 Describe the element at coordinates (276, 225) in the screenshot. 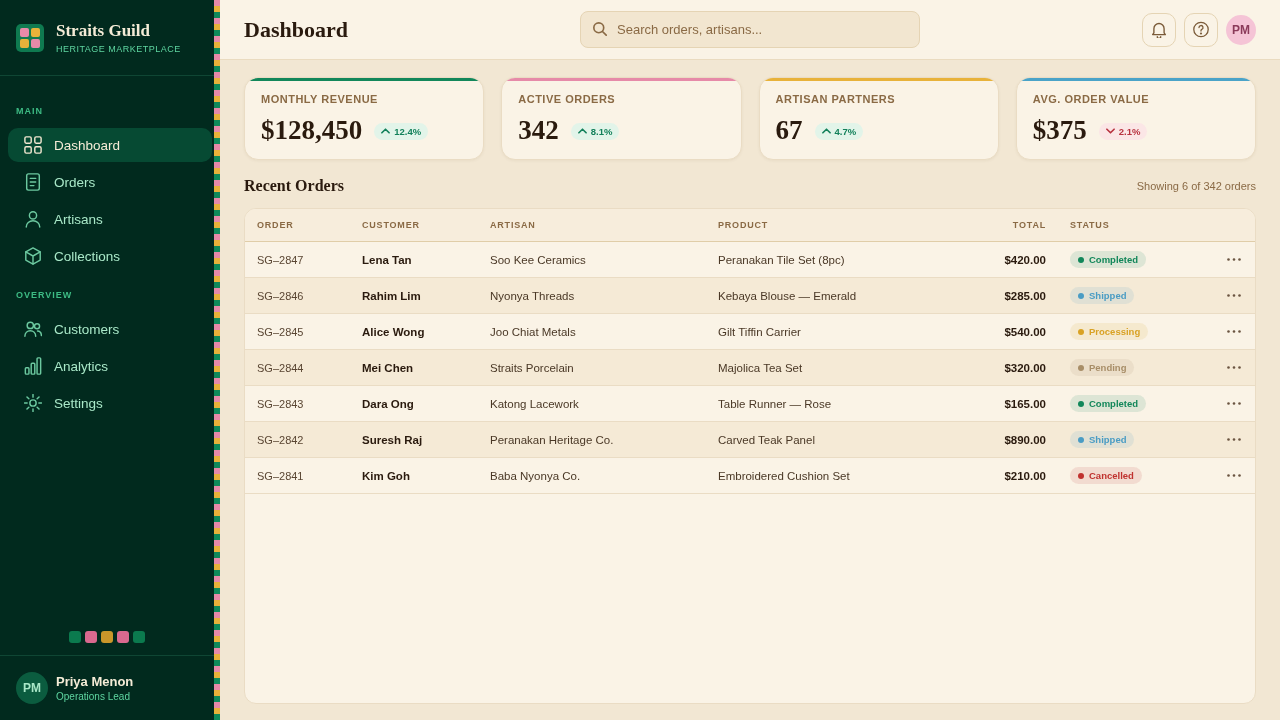

I see `column-header: ORDER` at that location.